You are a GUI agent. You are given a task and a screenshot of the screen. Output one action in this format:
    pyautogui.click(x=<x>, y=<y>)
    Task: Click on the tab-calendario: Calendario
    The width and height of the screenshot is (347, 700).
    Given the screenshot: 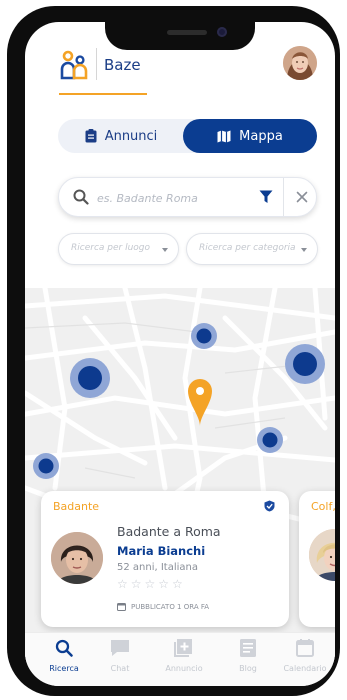 What is the action you would take?
    pyautogui.click(x=305, y=656)
    